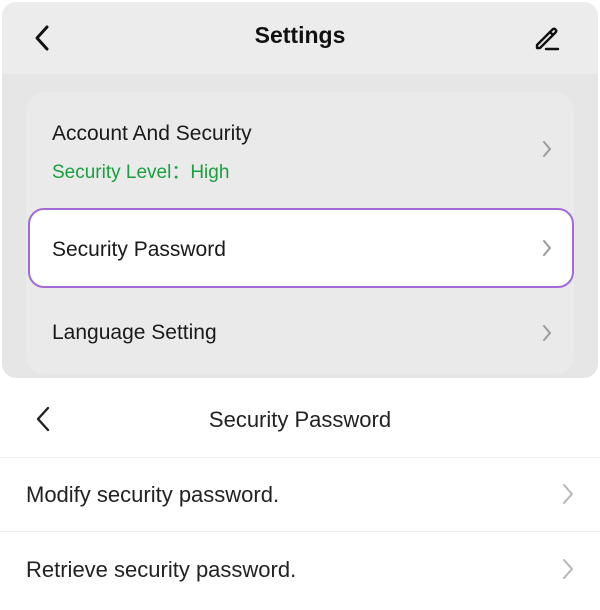 This screenshot has width=600, height=610. What do you see at coordinates (139, 249) in the screenshot?
I see `security-password-label: Security Password` at bounding box center [139, 249].